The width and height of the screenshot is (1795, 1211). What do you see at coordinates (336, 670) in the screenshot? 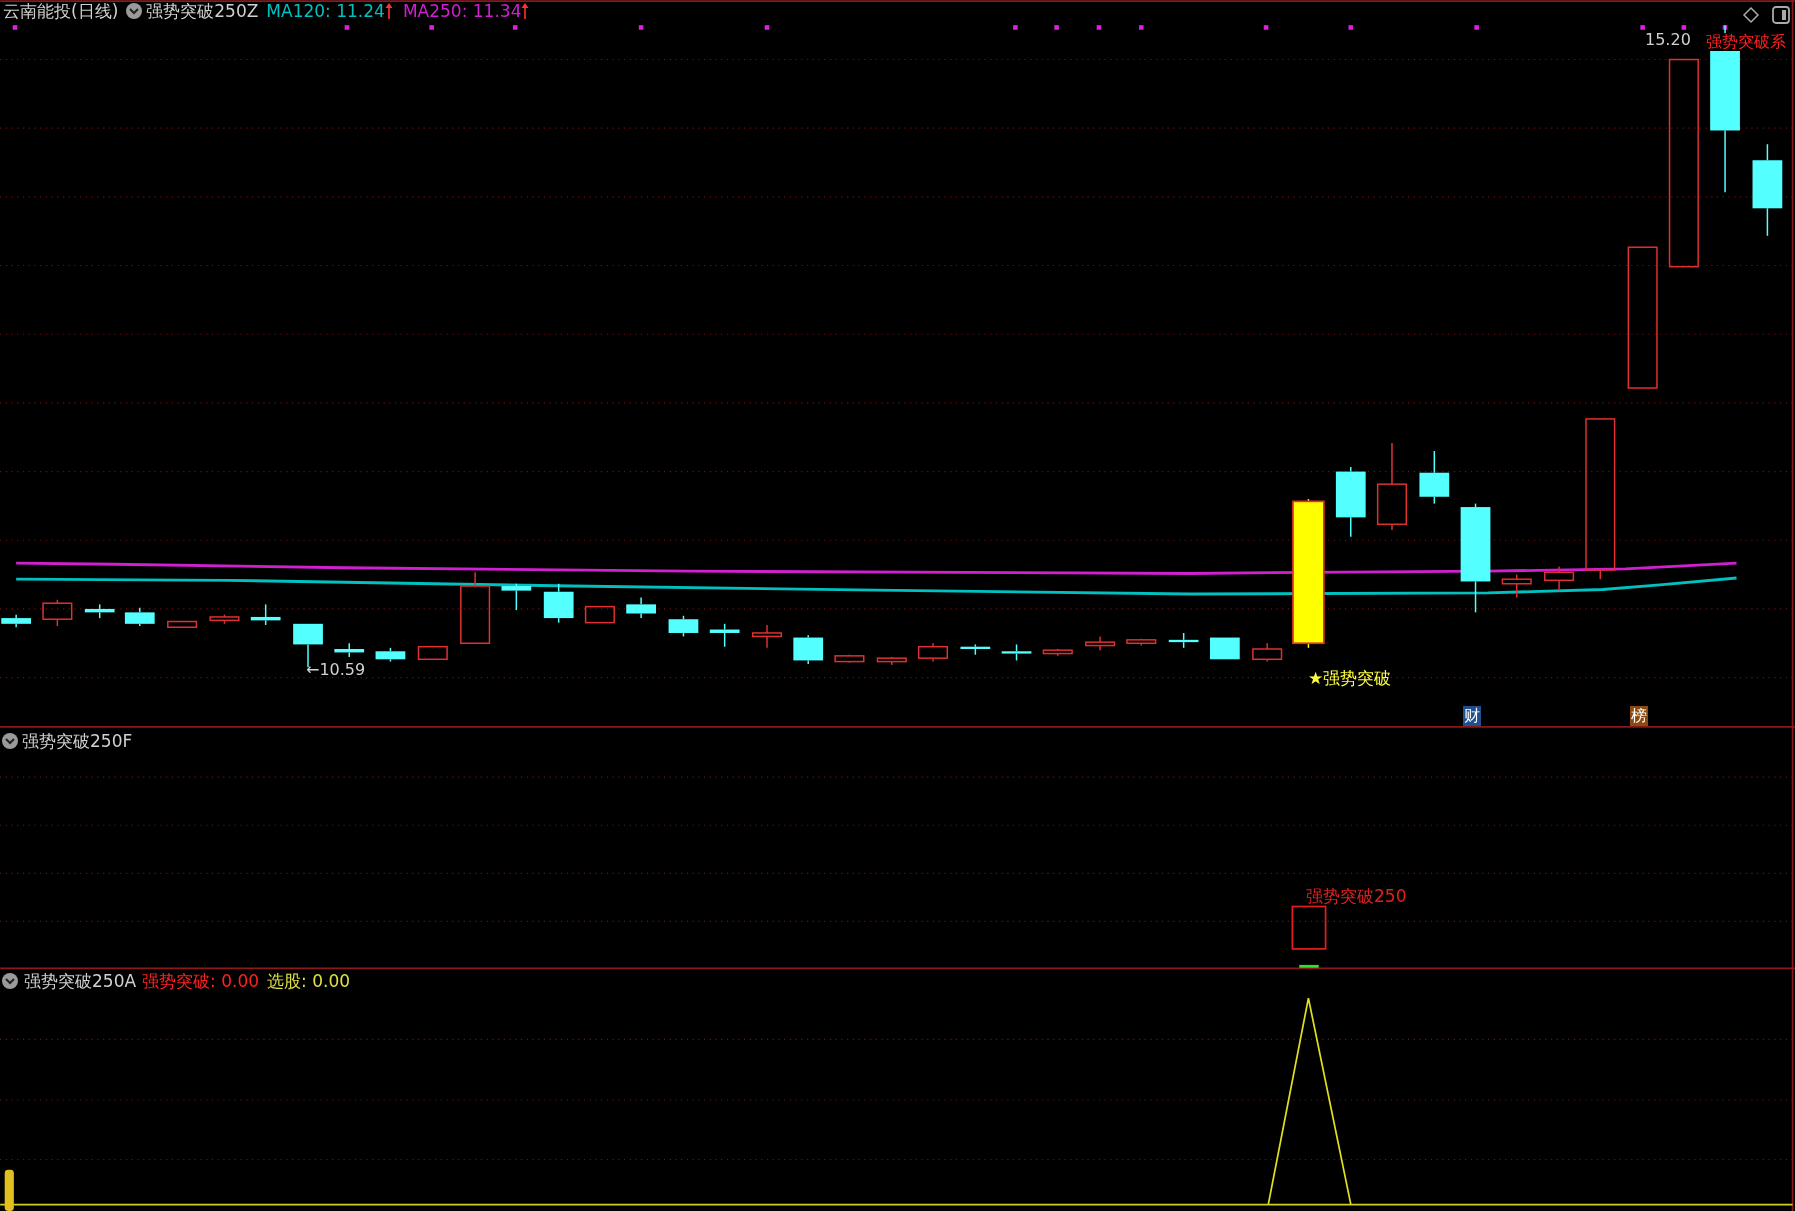
I see `price-label: ←10.59` at bounding box center [336, 670].